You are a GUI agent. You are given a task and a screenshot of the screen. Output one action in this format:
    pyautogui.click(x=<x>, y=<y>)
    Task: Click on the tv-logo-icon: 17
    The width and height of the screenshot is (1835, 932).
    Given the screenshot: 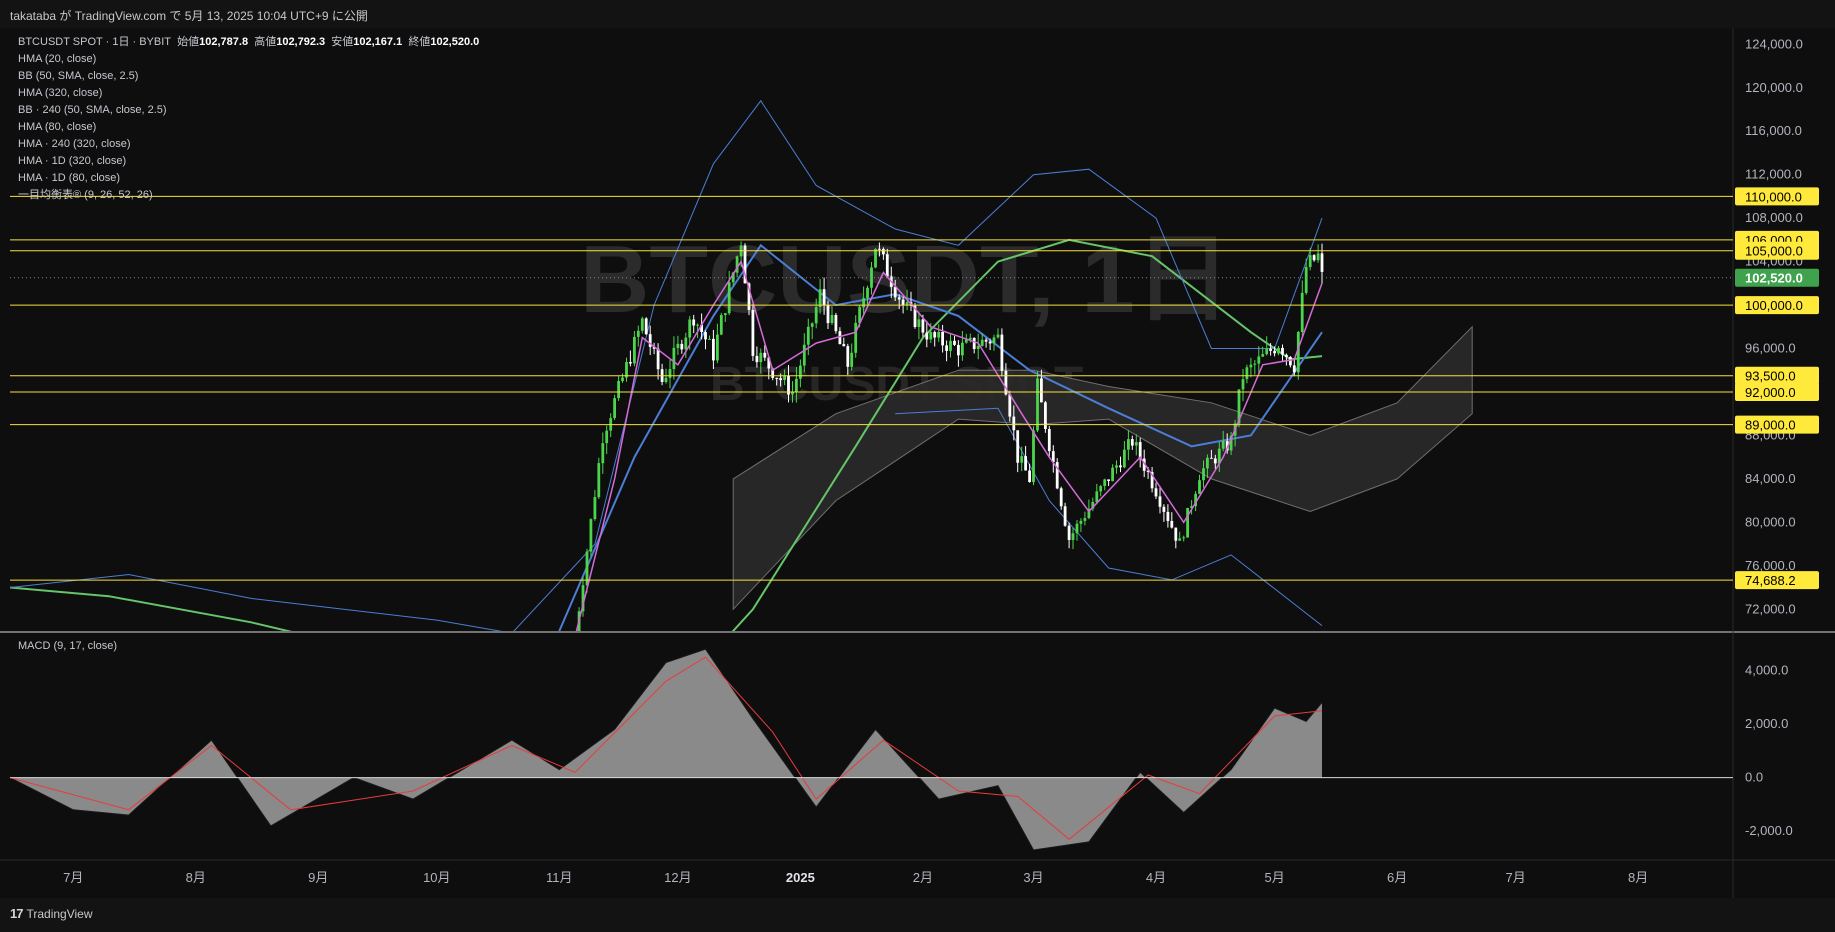 What is the action you would take?
    pyautogui.click(x=17, y=913)
    